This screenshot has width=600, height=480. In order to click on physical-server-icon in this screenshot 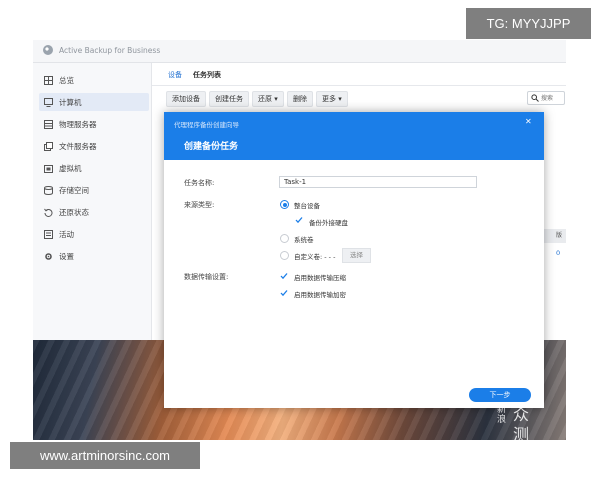, I will do `click(48, 124)`.